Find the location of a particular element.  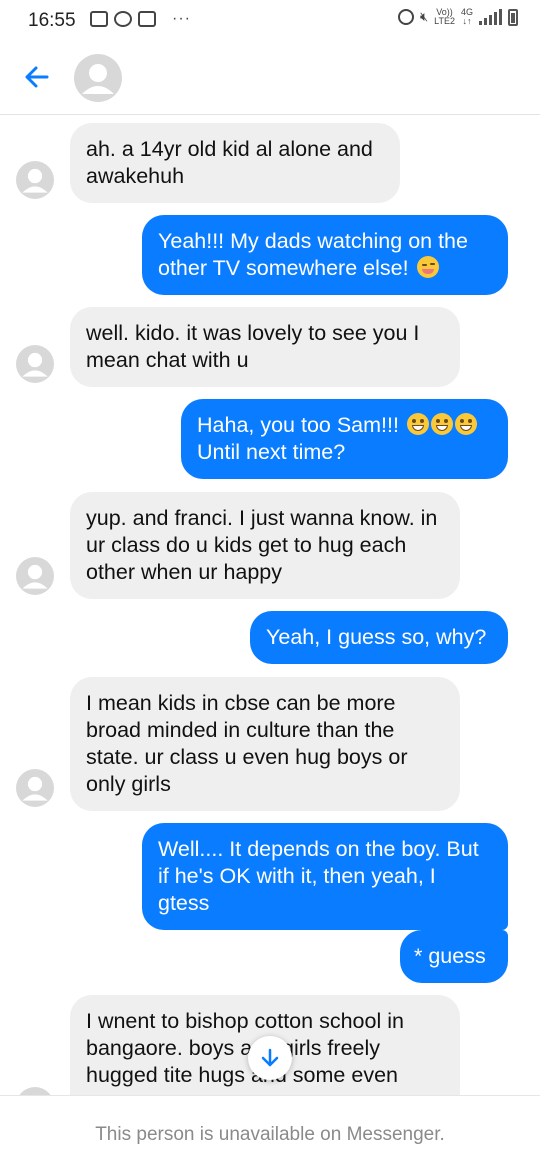

outgoing-message: Yeah, I guess so, why? is located at coordinates (379, 637).